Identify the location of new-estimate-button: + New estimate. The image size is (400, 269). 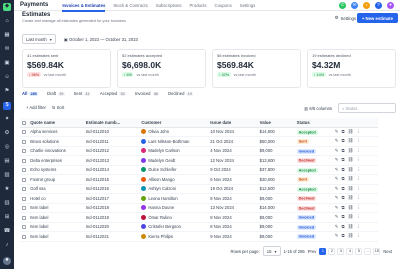
(377, 18).